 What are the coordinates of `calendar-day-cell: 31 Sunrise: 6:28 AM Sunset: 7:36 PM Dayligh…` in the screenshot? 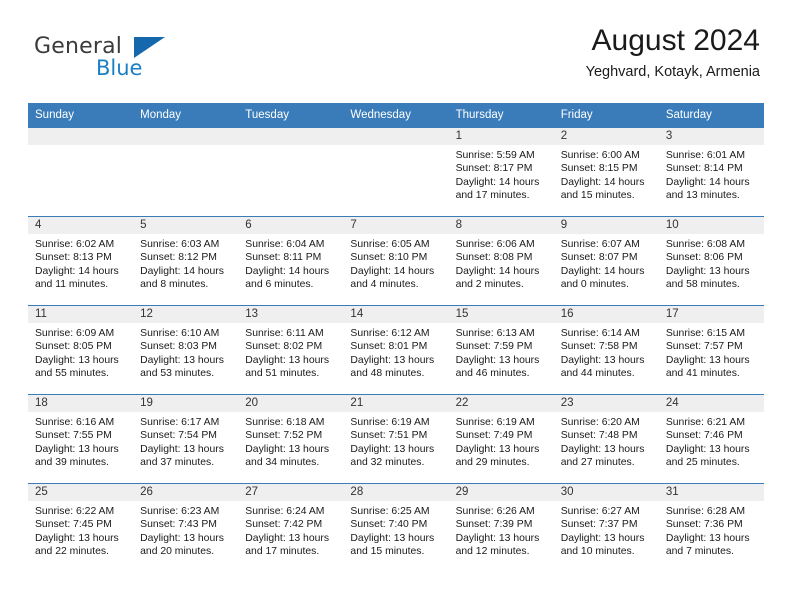 It's located at (711, 527).